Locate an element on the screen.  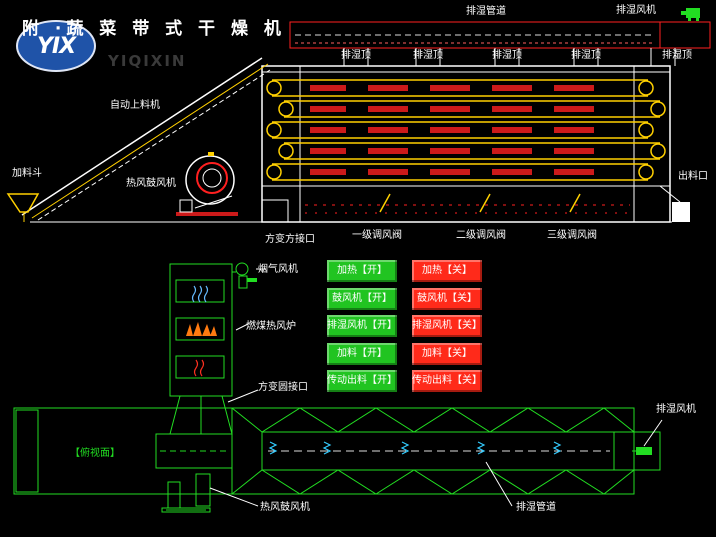
outlet-label: 出料口 is located at coordinates (693, 176).